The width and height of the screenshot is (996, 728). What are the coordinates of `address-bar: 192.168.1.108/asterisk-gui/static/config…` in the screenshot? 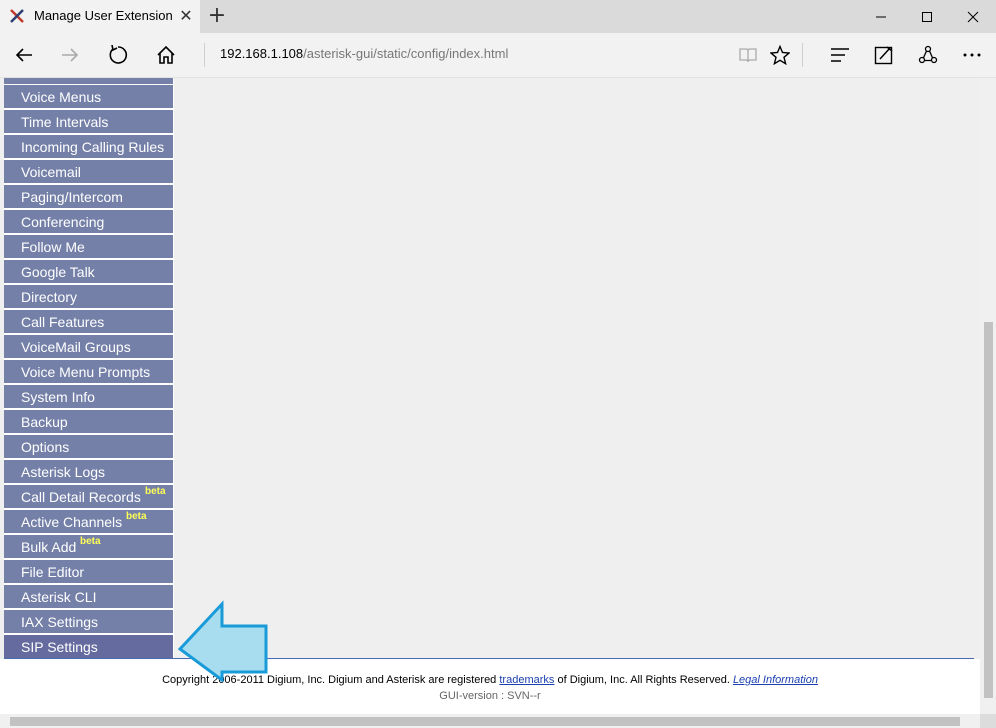 It's located at (364, 53).